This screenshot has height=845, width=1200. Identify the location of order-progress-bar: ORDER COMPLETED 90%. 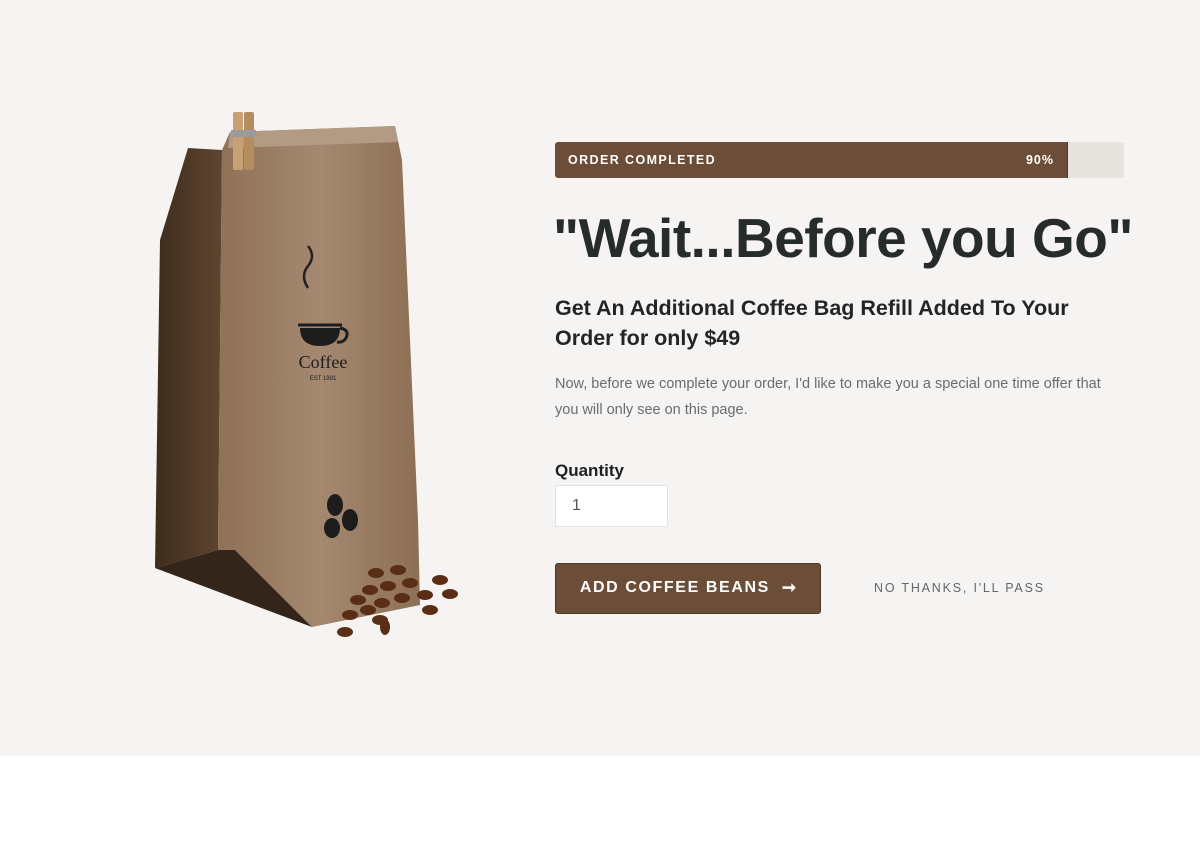
(839, 160).